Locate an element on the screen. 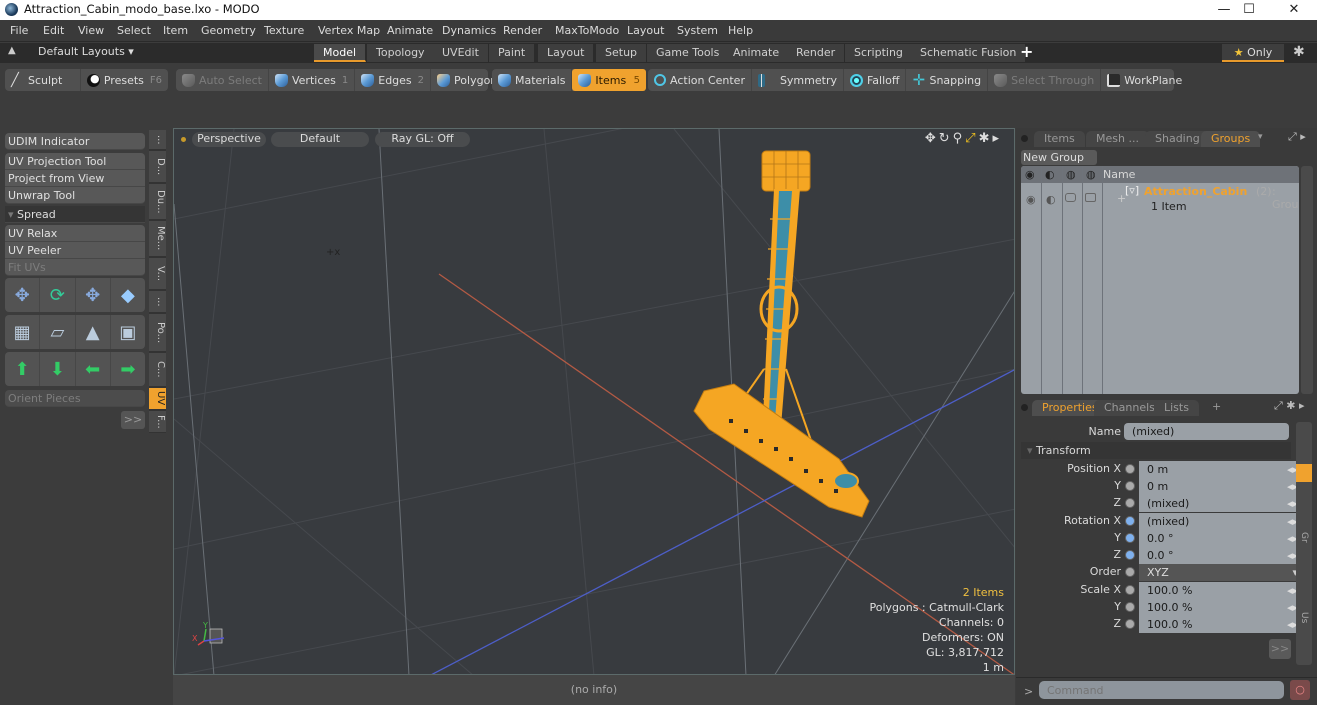  tab-game-tools: Game Tools is located at coordinates (688, 53).